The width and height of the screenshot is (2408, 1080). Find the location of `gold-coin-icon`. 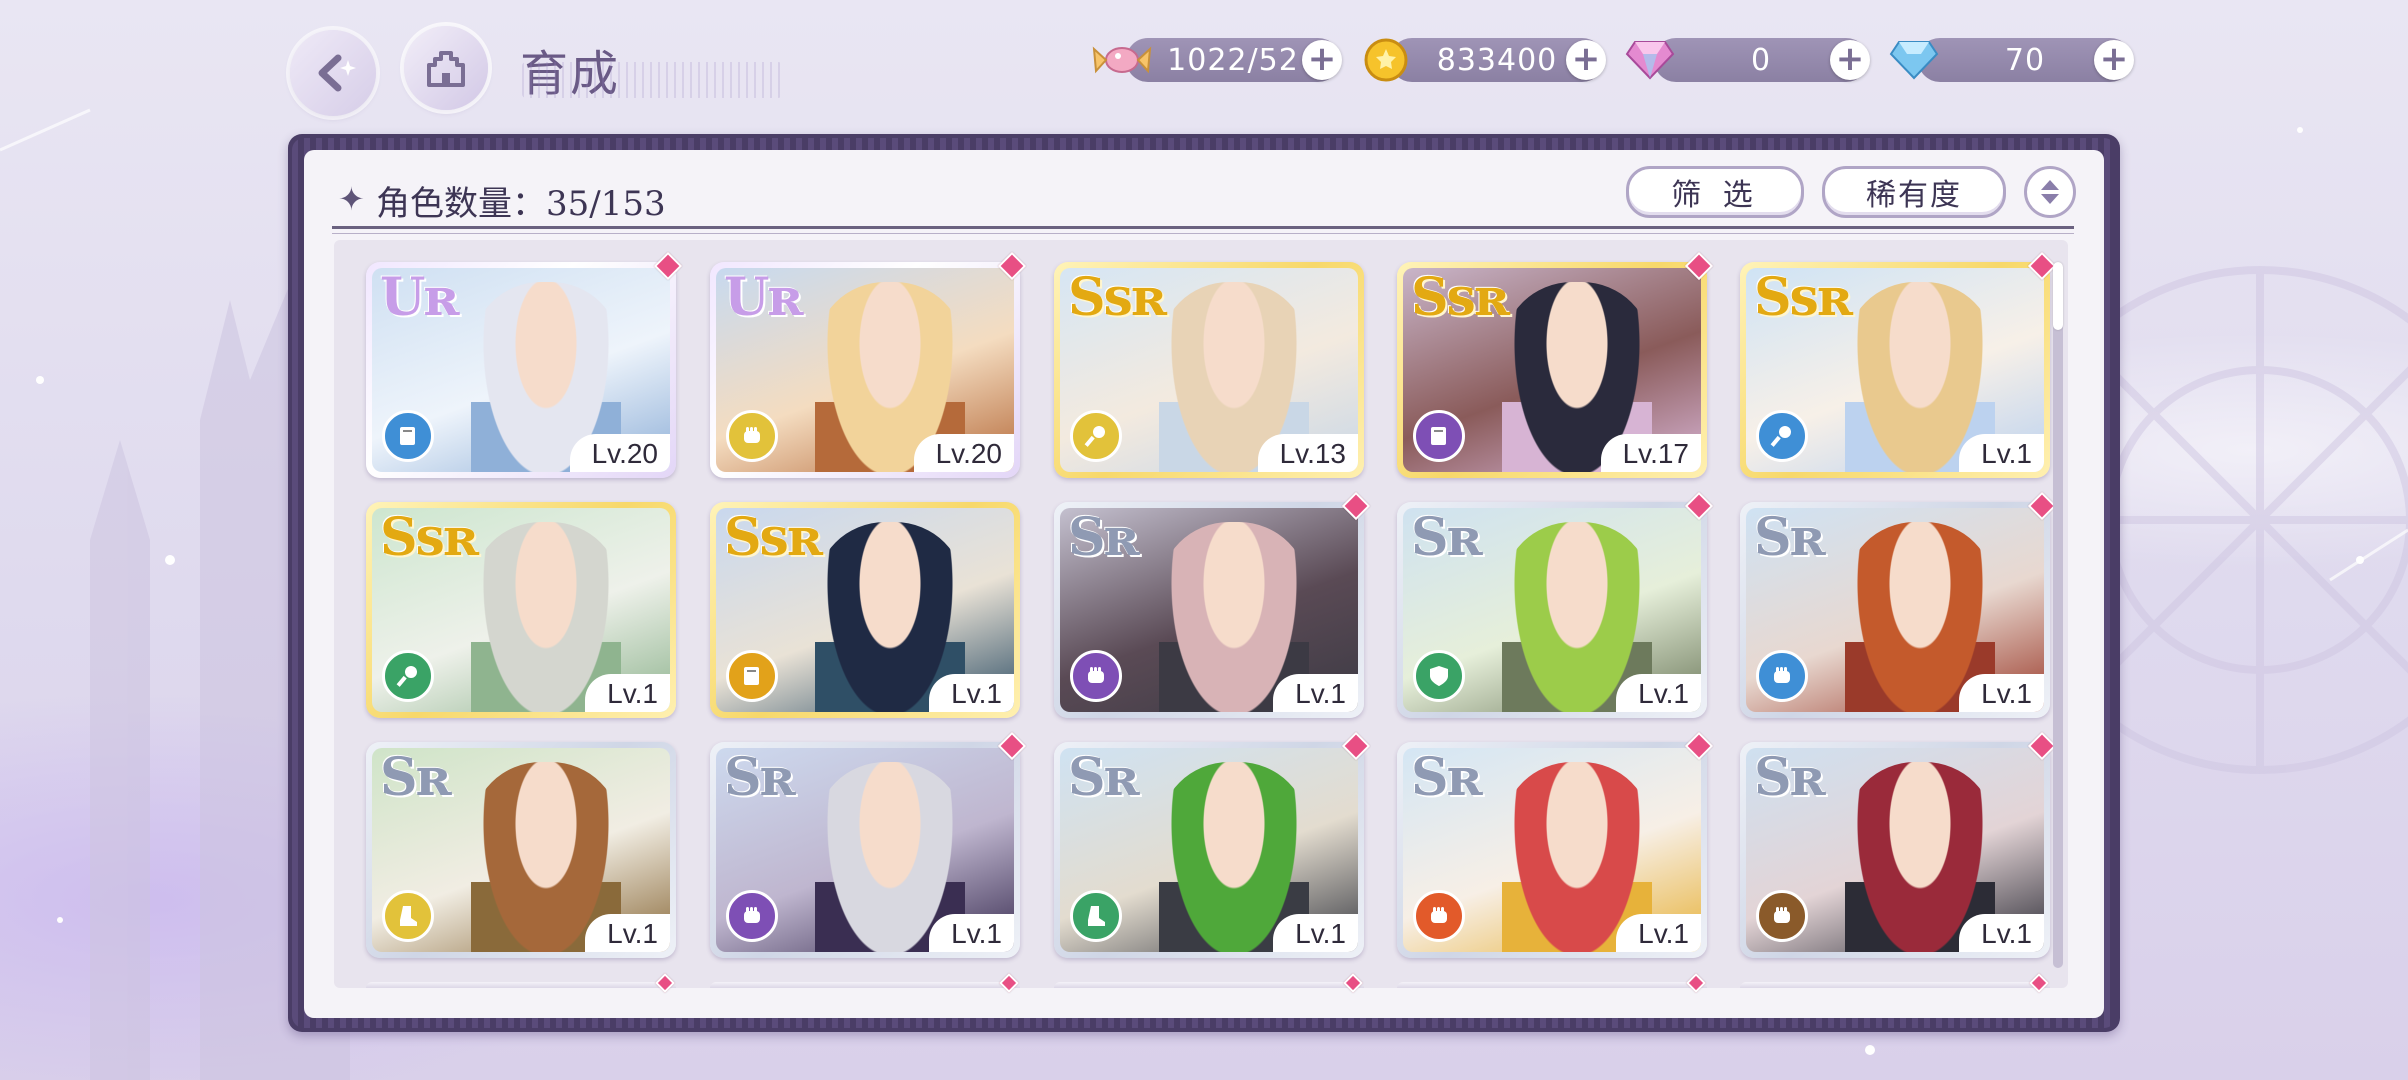

gold-coin-icon is located at coordinates (1386, 60).